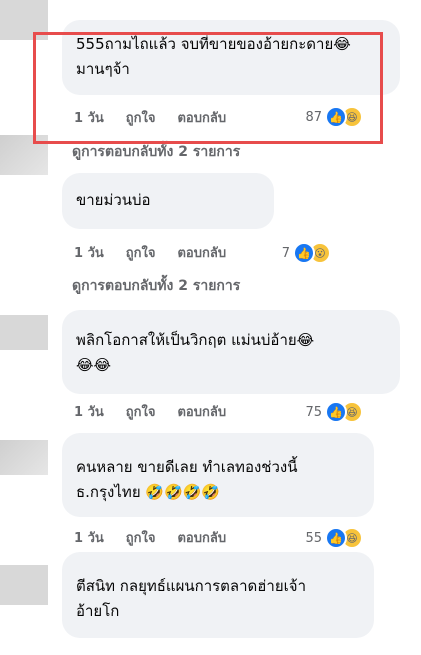 The height and width of the screenshot is (655, 421). I want to click on comment-bubble: ขายม่วนบ่อ, so click(168, 201).